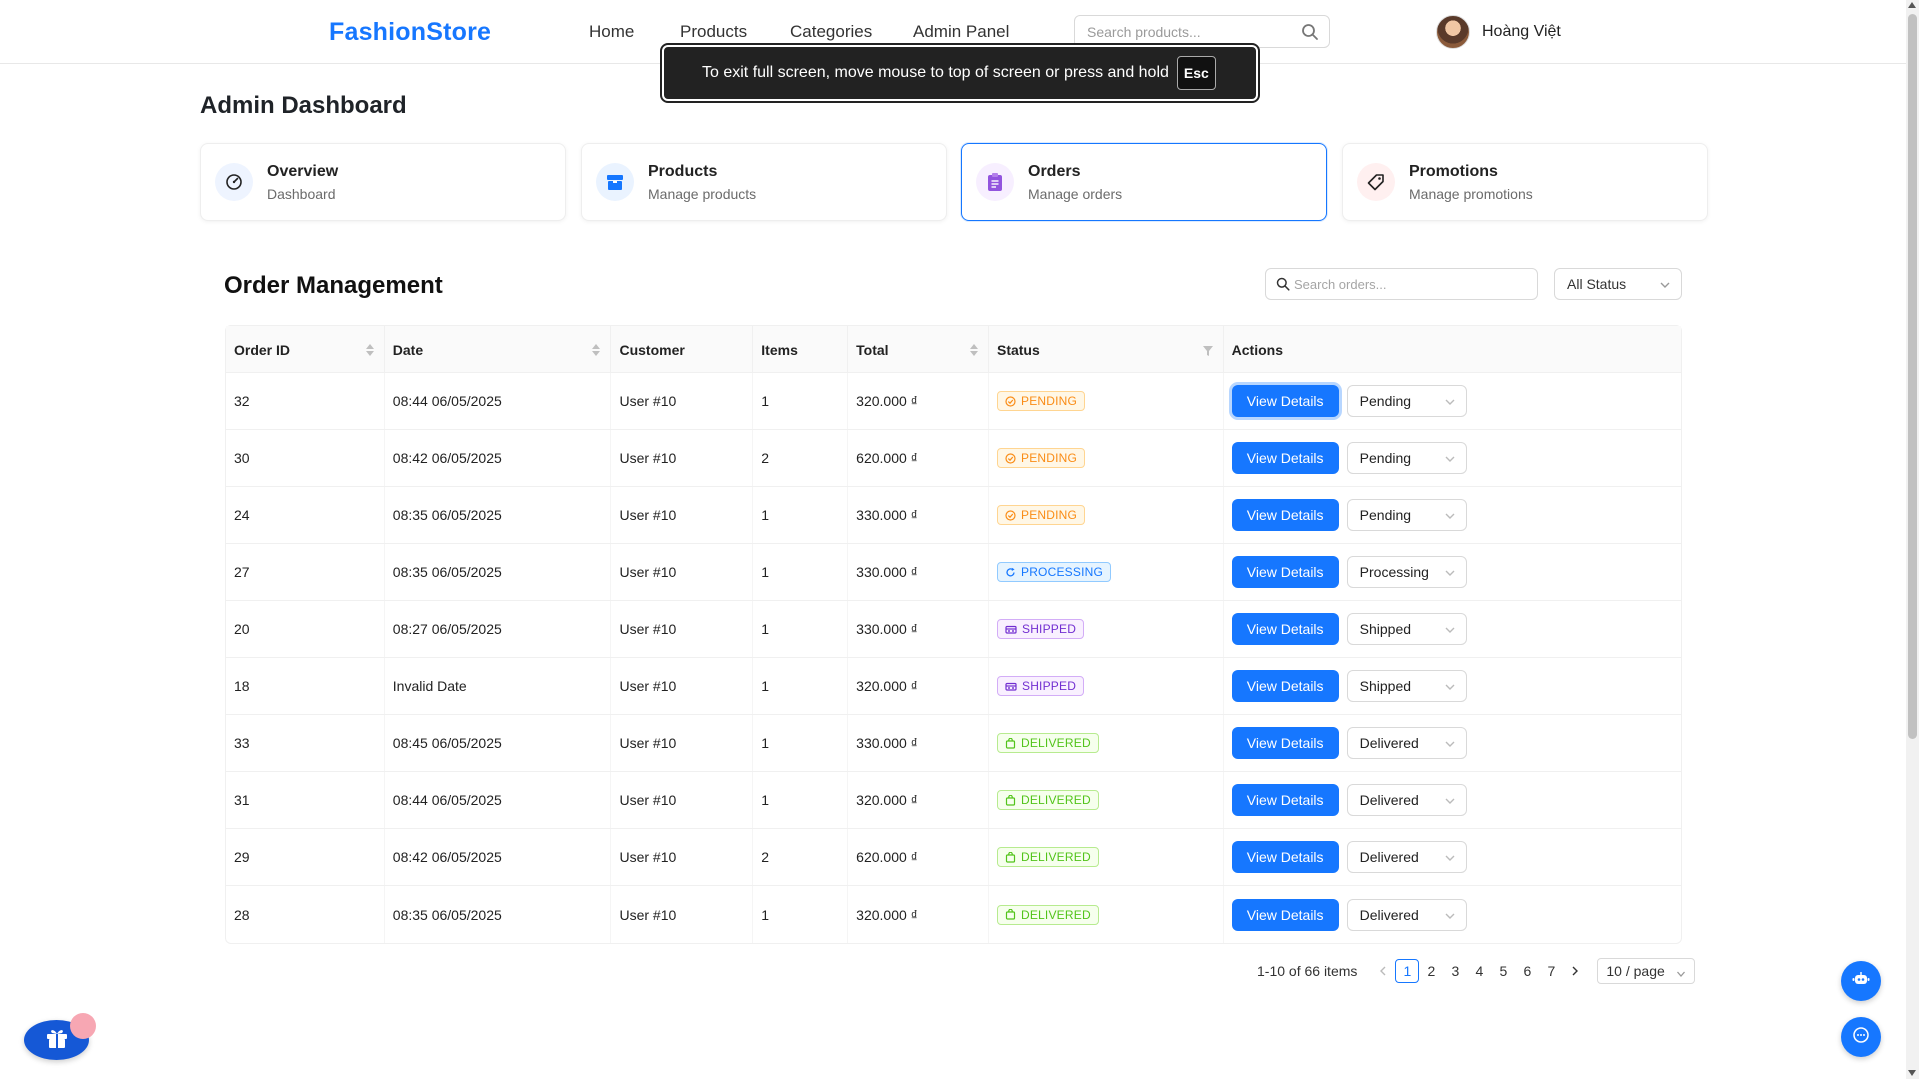 The image size is (1919, 1079). Describe the element at coordinates (1575, 971) in the screenshot. I see `next-page-button` at that location.